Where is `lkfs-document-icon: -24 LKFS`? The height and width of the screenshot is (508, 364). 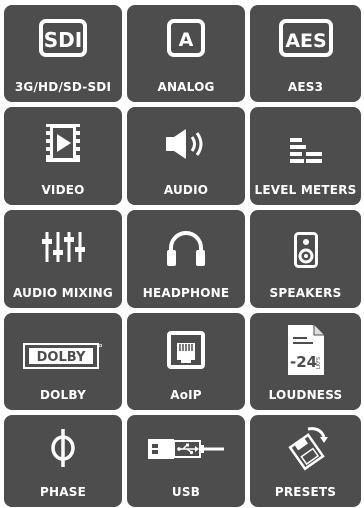
lkfs-document-icon: -24 LKFS is located at coordinates (306, 350).